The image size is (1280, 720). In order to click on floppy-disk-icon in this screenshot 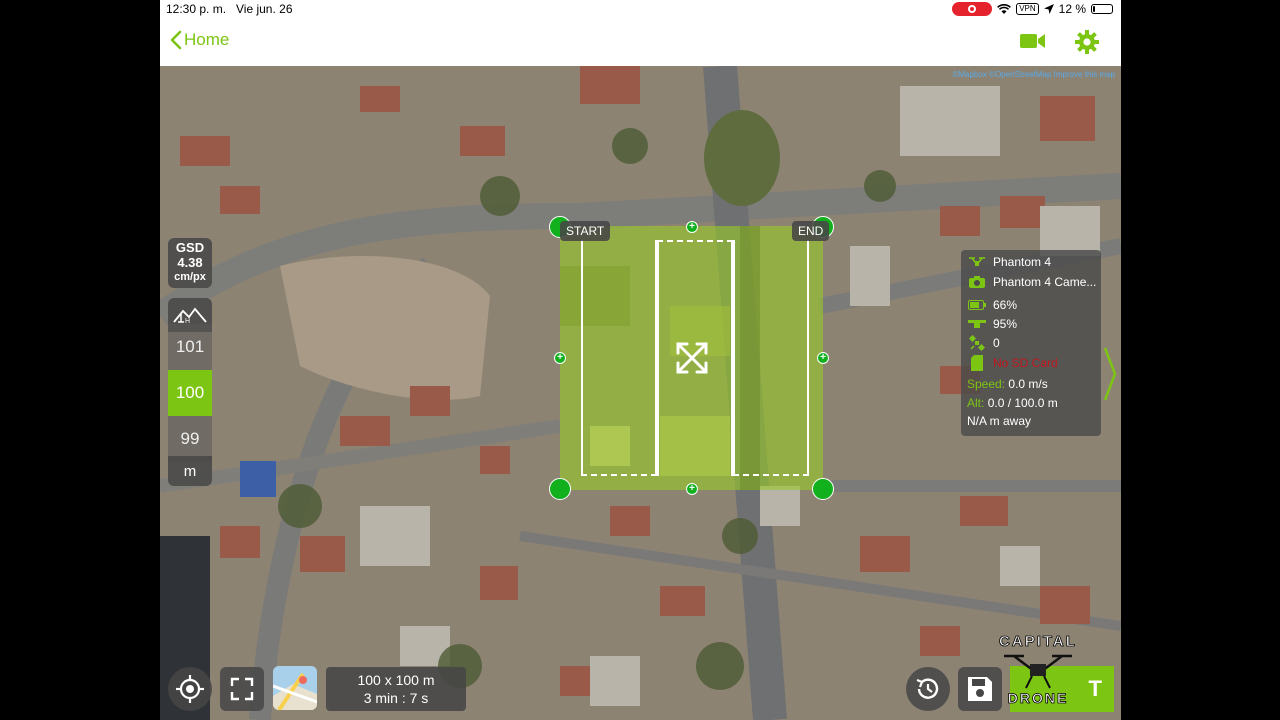, I will do `click(980, 689)`.